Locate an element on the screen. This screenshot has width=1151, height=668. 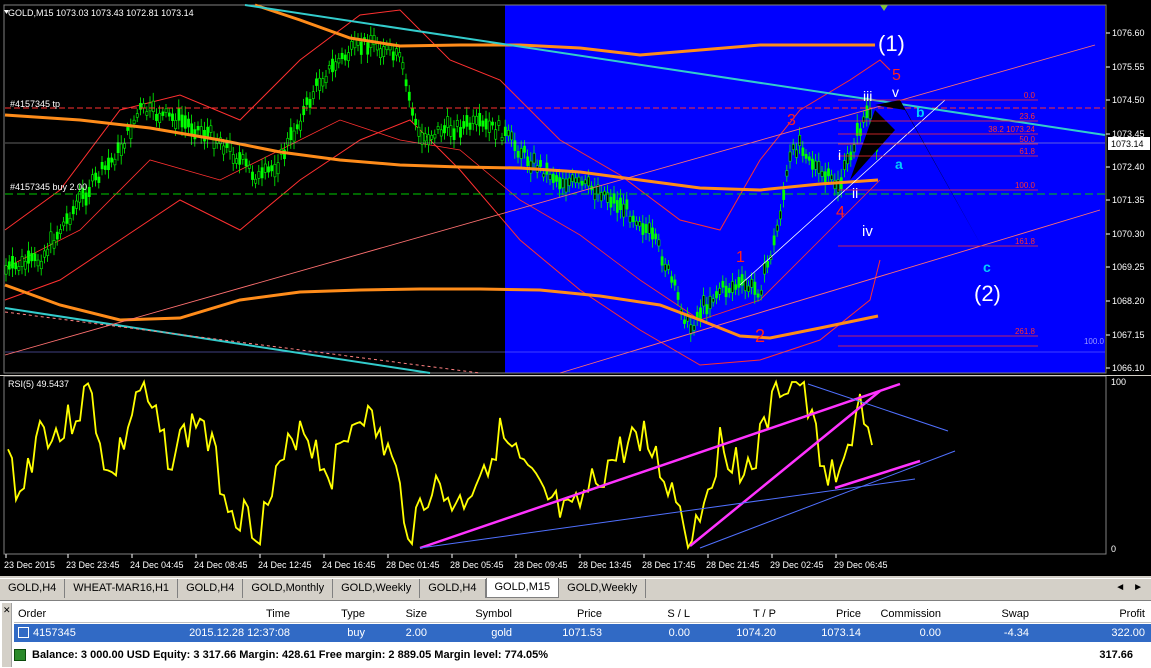
price-tick-label: 1066.10 is located at coordinates (1128, 368).